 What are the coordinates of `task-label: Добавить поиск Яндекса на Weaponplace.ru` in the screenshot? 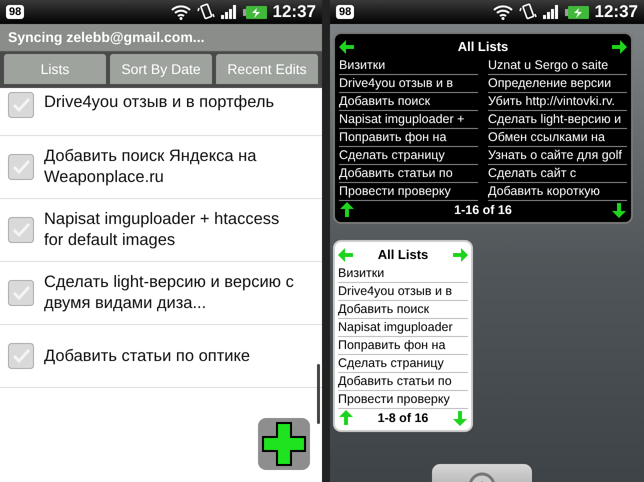 It's located at (169, 167).